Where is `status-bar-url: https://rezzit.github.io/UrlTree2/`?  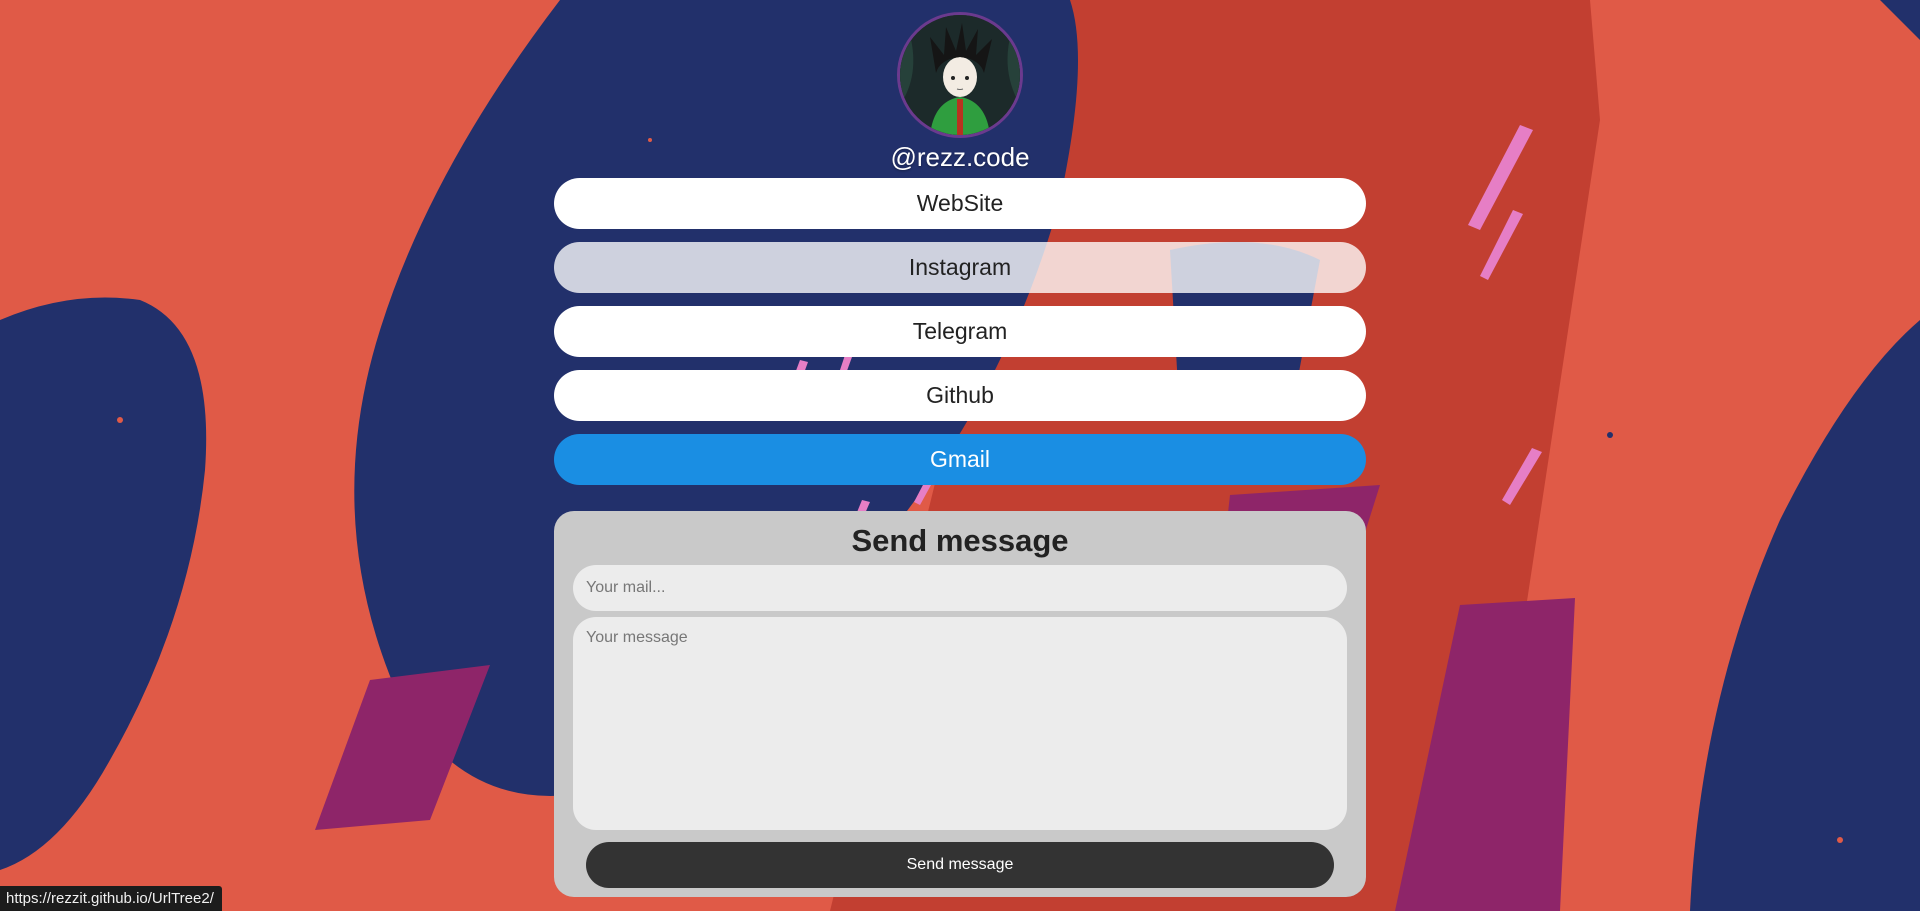 status-bar-url: https://rezzit.github.io/UrlTree2/ is located at coordinates (111, 898).